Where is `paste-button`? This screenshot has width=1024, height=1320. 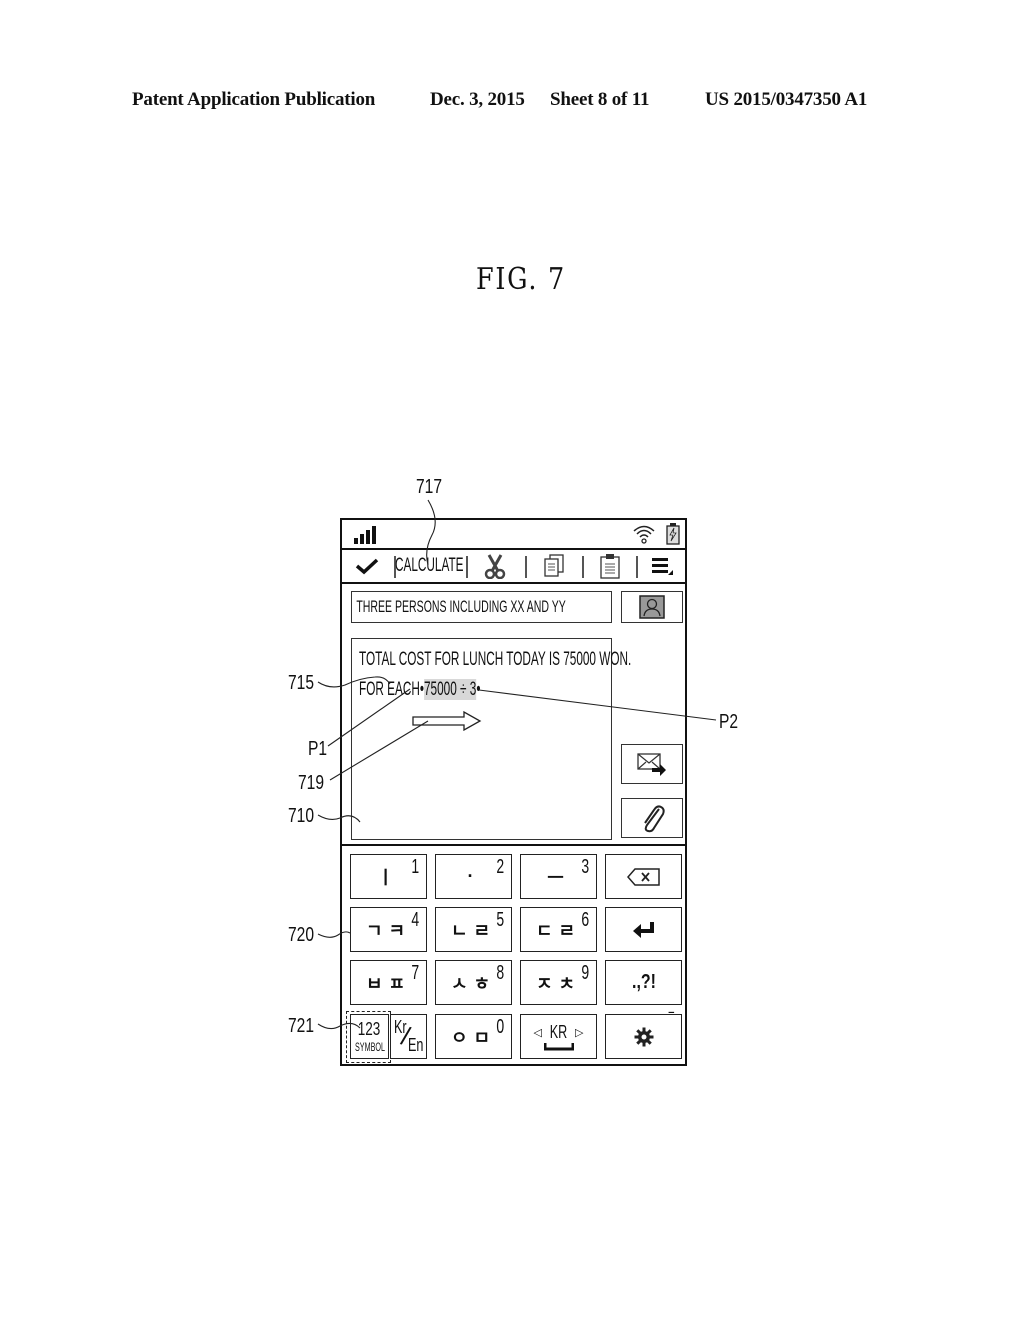
paste-button is located at coordinates (610, 566).